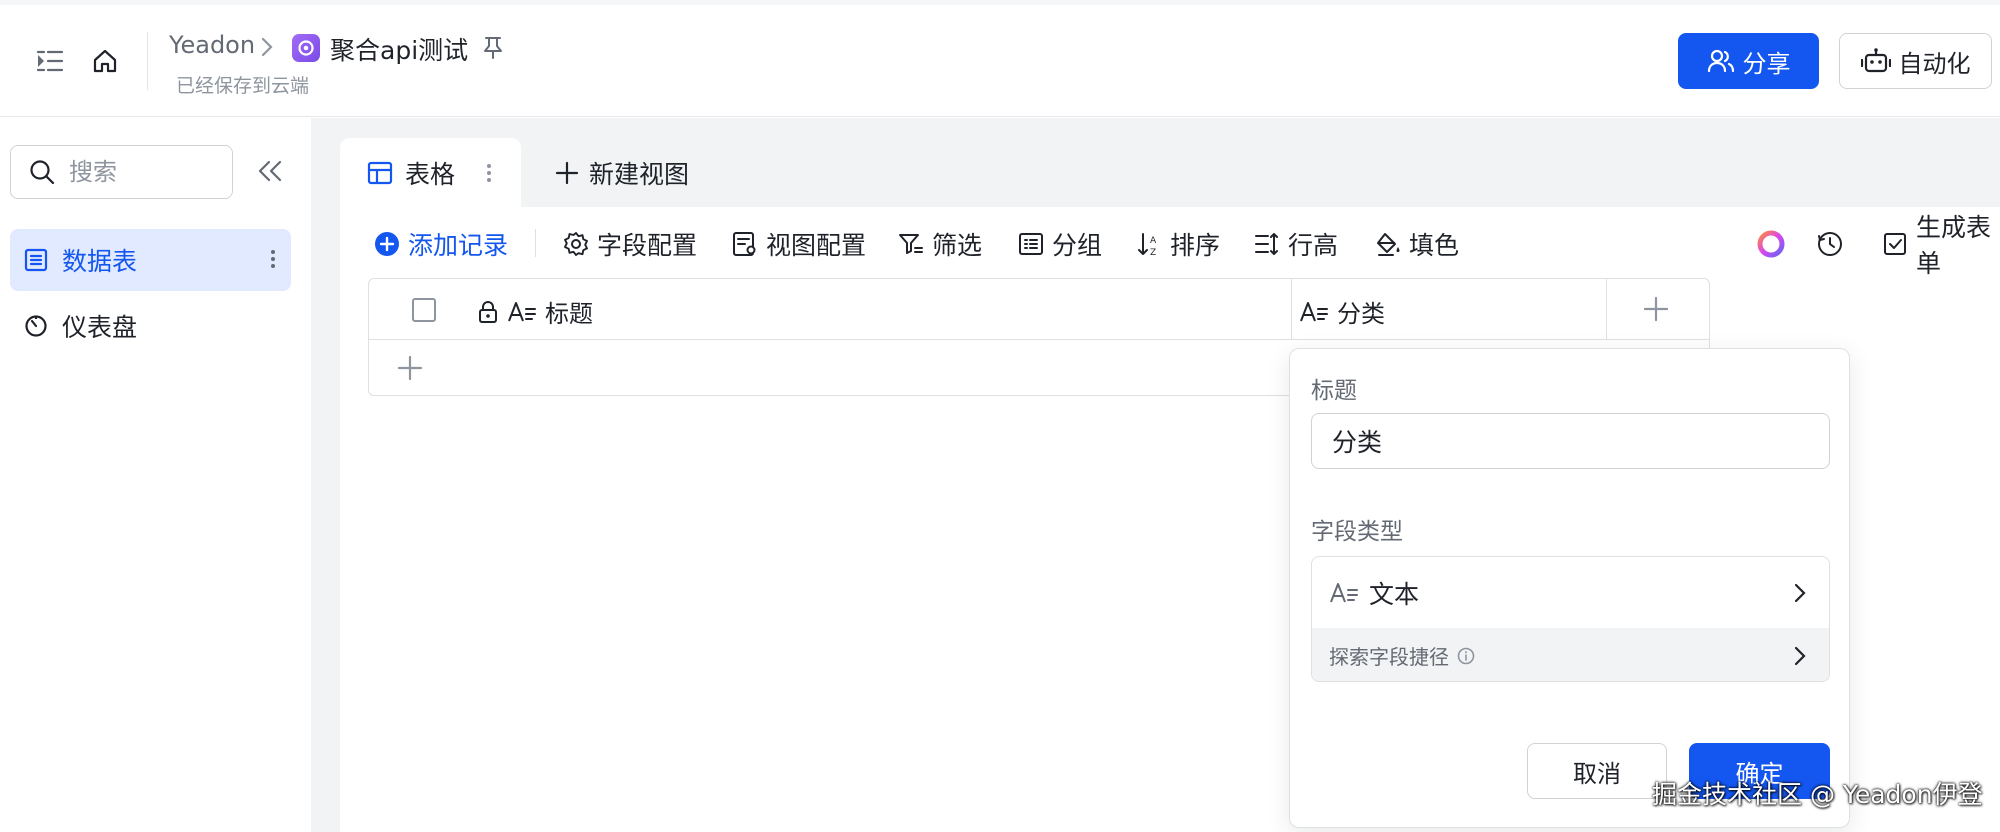  I want to click on new-view-button: 新建视图, so click(622, 173).